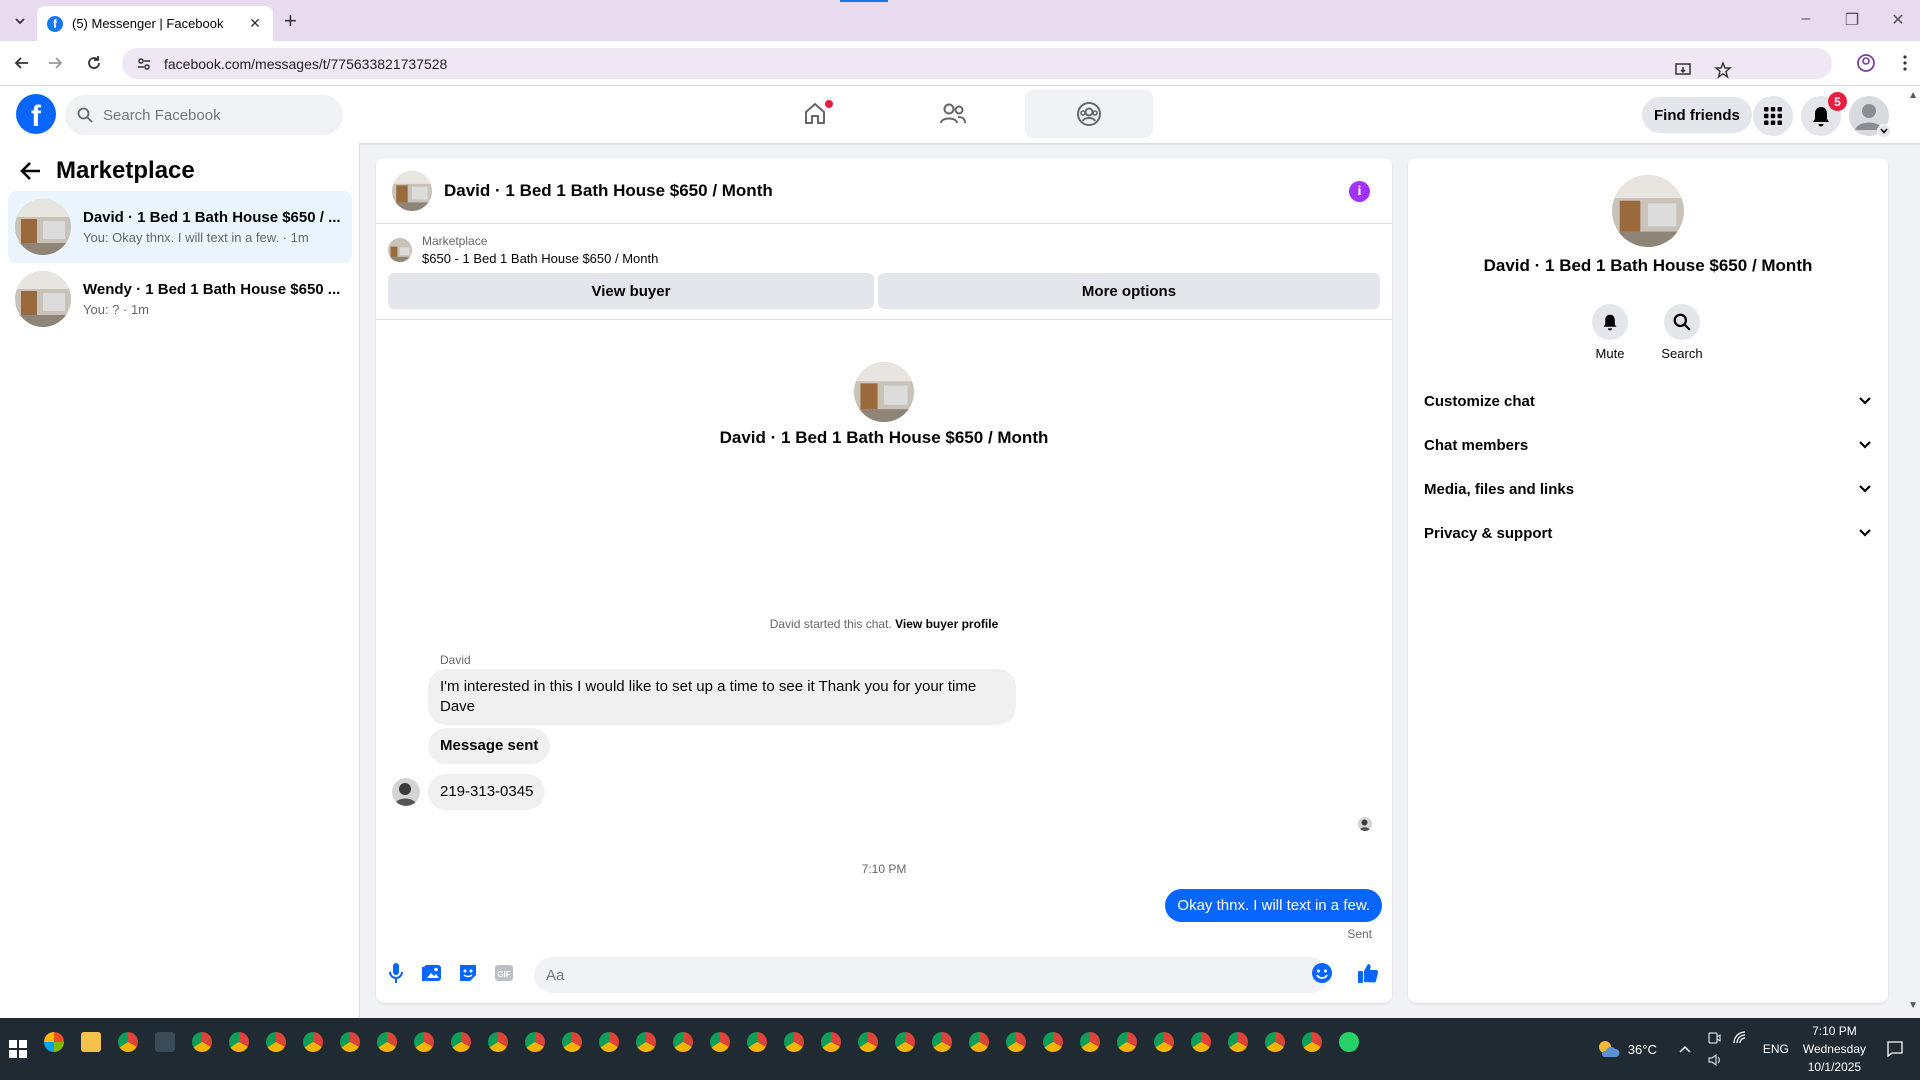 Image resolution: width=1920 pixels, height=1080 pixels. I want to click on outgoing-message: Okay thnx. I will text in a few., so click(1273, 905).